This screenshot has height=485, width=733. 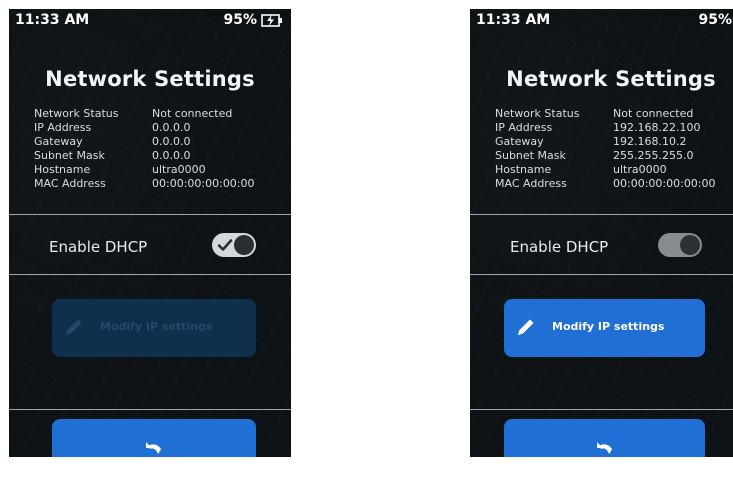 What do you see at coordinates (144, 156) in the screenshot?
I see `info-row-subnet-mask: Subnet Mask 0.0.0.0` at bounding box center [144, 156].